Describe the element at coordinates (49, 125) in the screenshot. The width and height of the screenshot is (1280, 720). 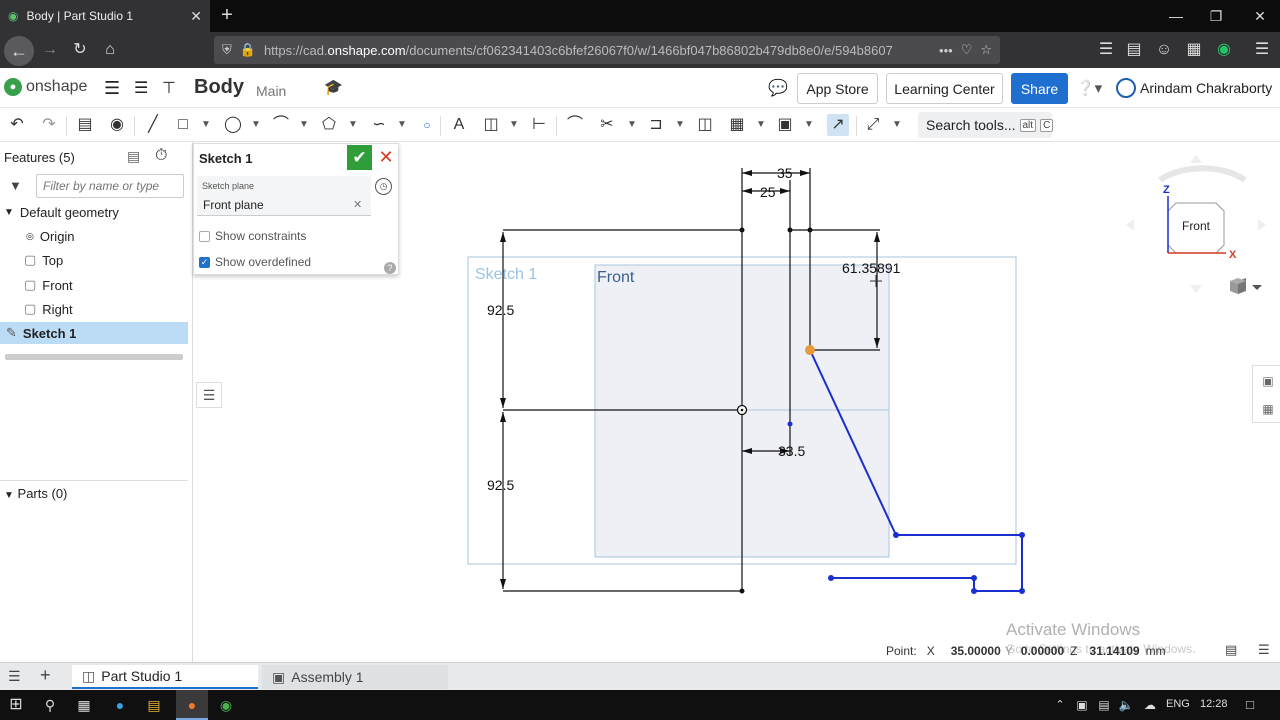
I see `redo-icon: ↷` at that location.